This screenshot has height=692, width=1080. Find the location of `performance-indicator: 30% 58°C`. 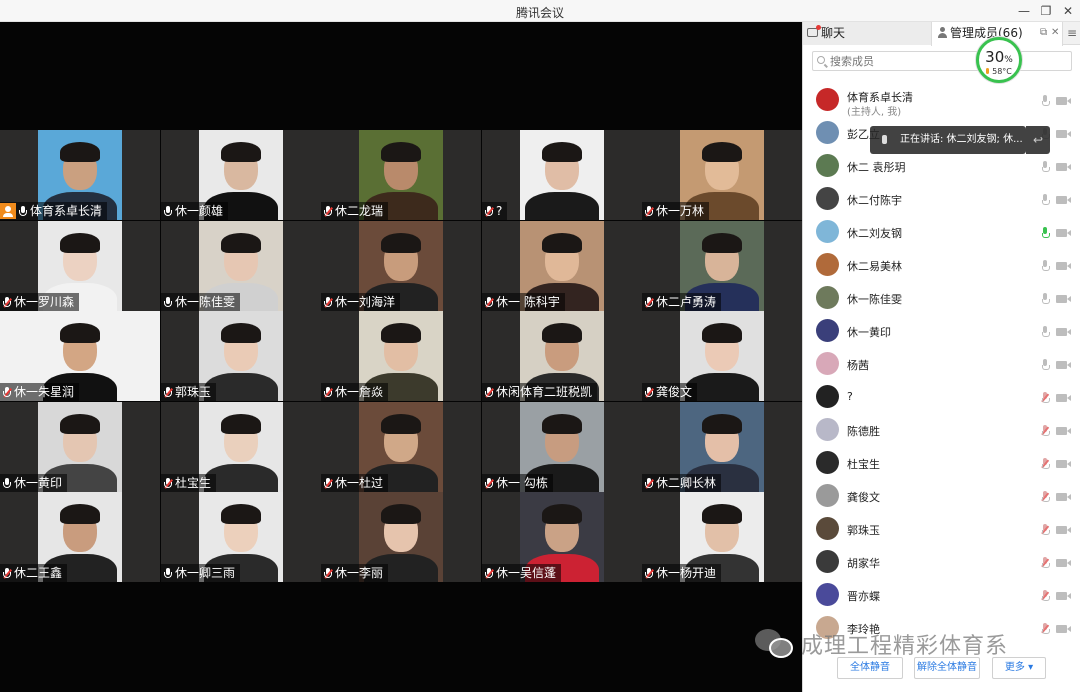

performance-indicator: 30% 58°C is located at coordinates (999, 60).